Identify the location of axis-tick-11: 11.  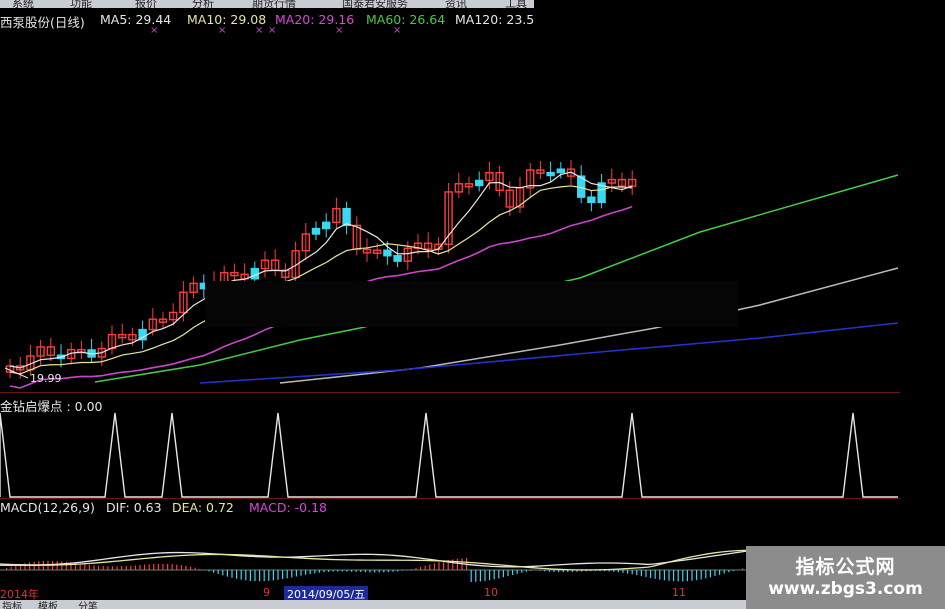
(679, 592).